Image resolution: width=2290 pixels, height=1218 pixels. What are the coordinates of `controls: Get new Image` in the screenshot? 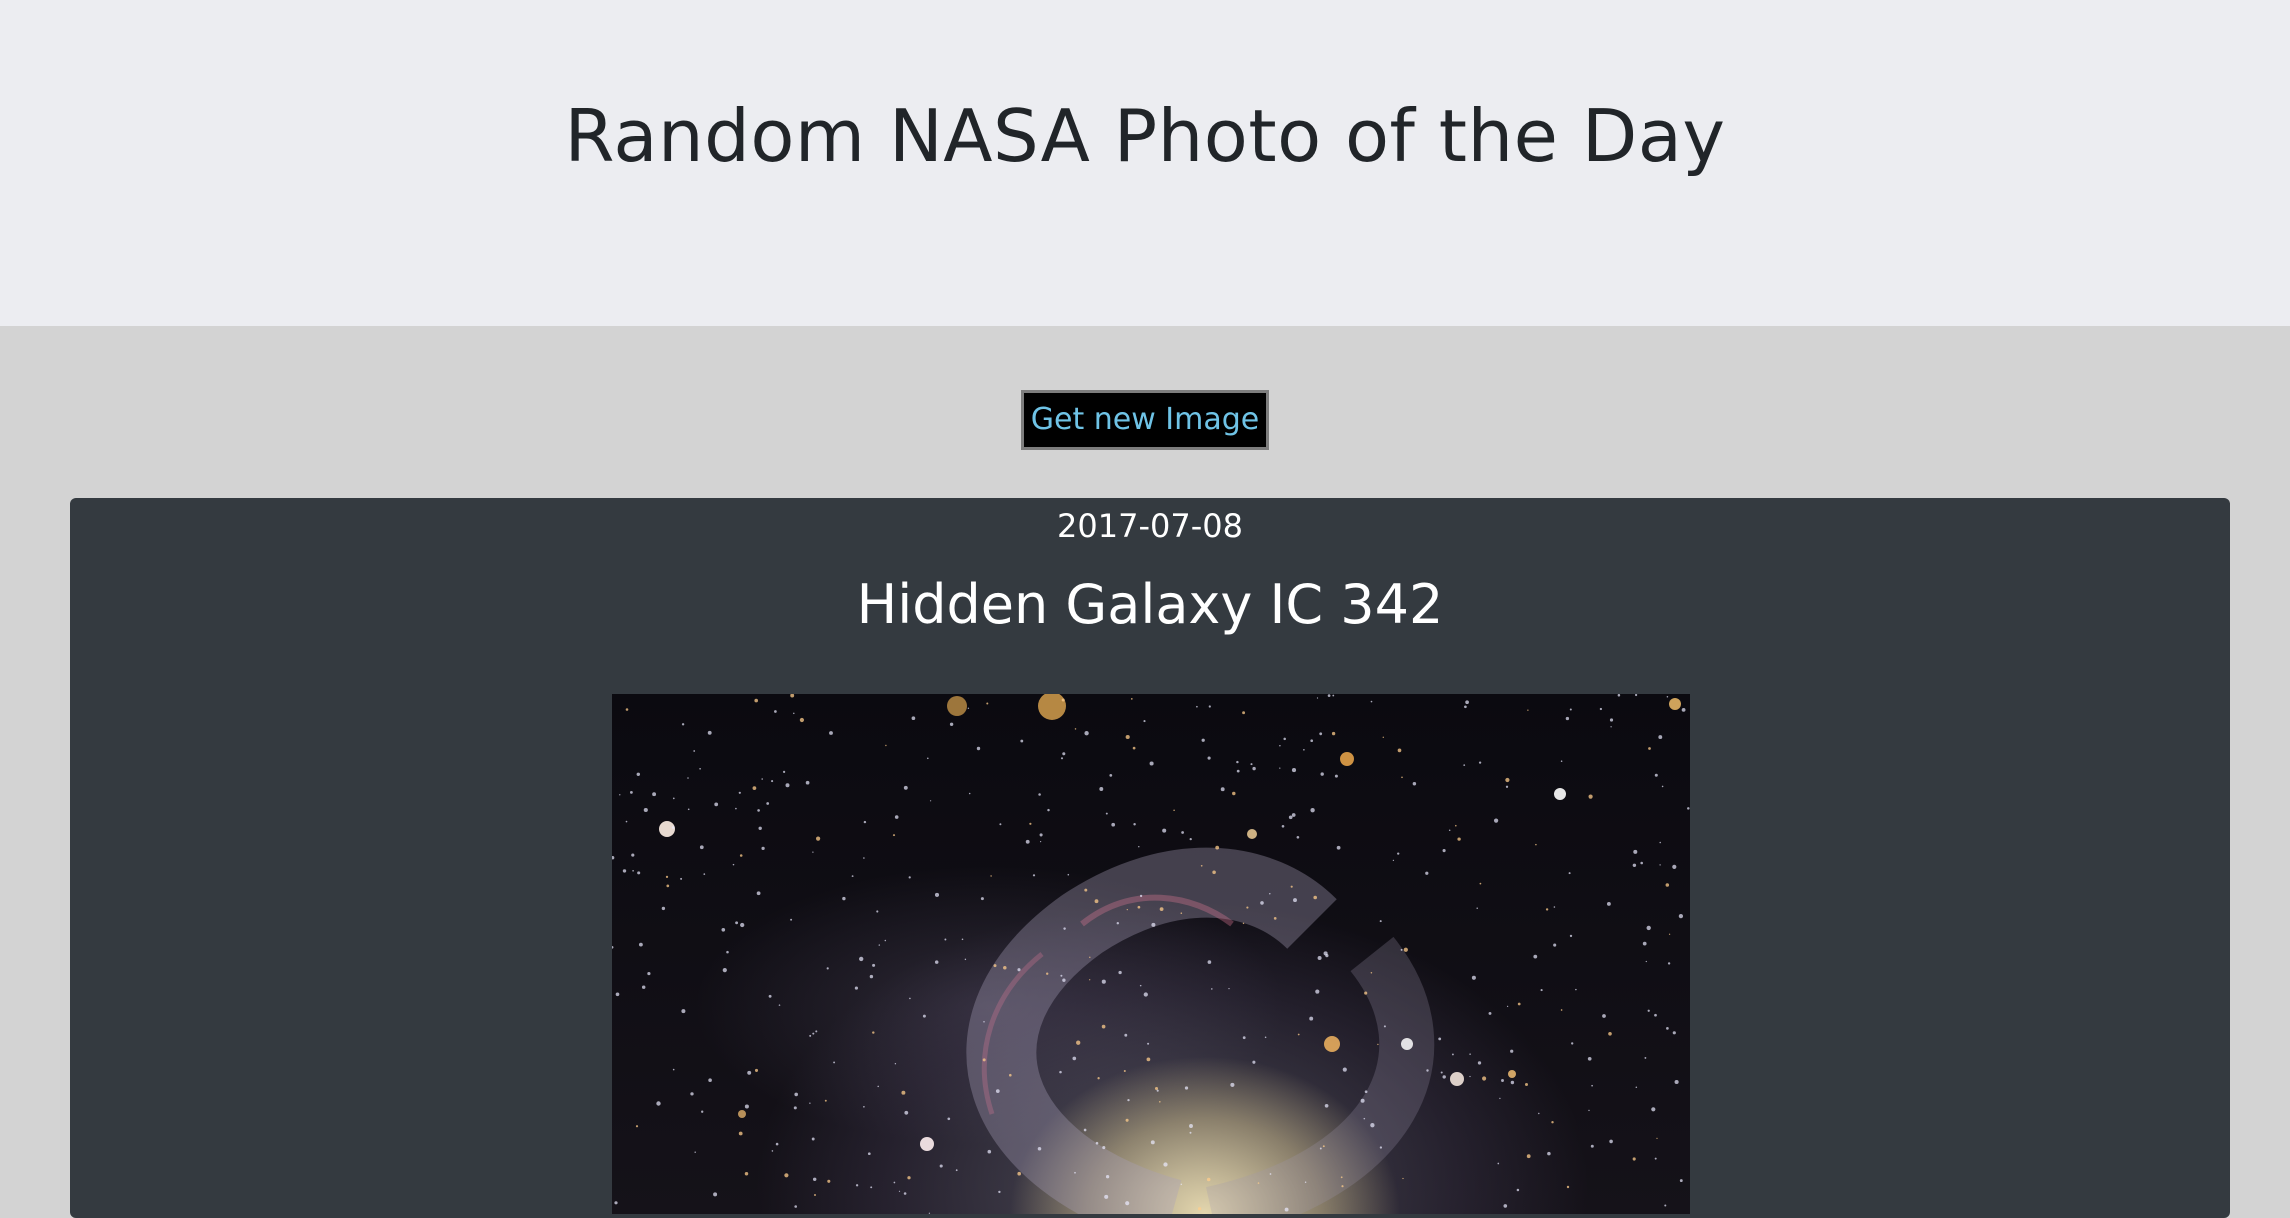 It's located at (1145, 420).